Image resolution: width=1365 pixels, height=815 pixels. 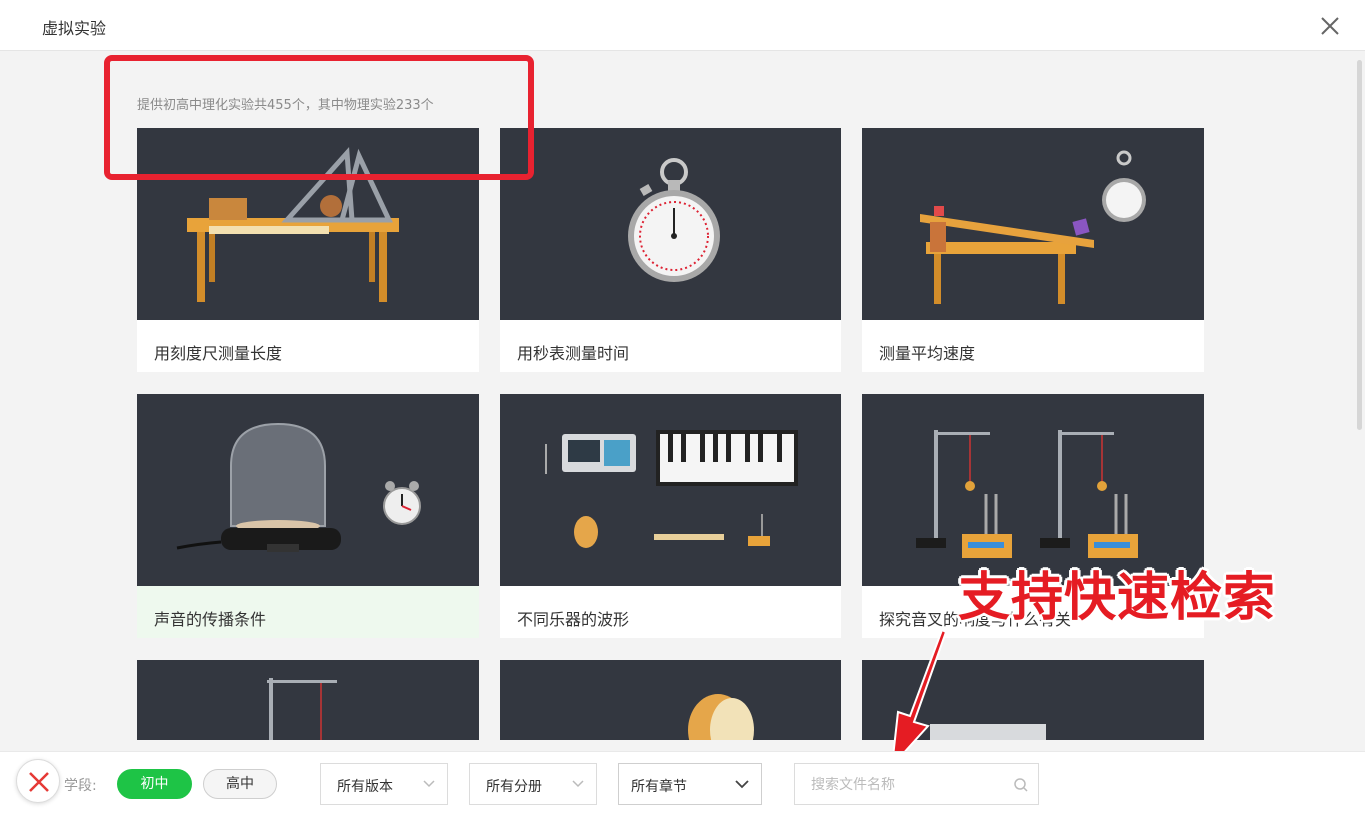 I want to click on filter-bar: 学段: 初中 高中 所有版本 所有分册 所有章节, so click(x=682, y=783).